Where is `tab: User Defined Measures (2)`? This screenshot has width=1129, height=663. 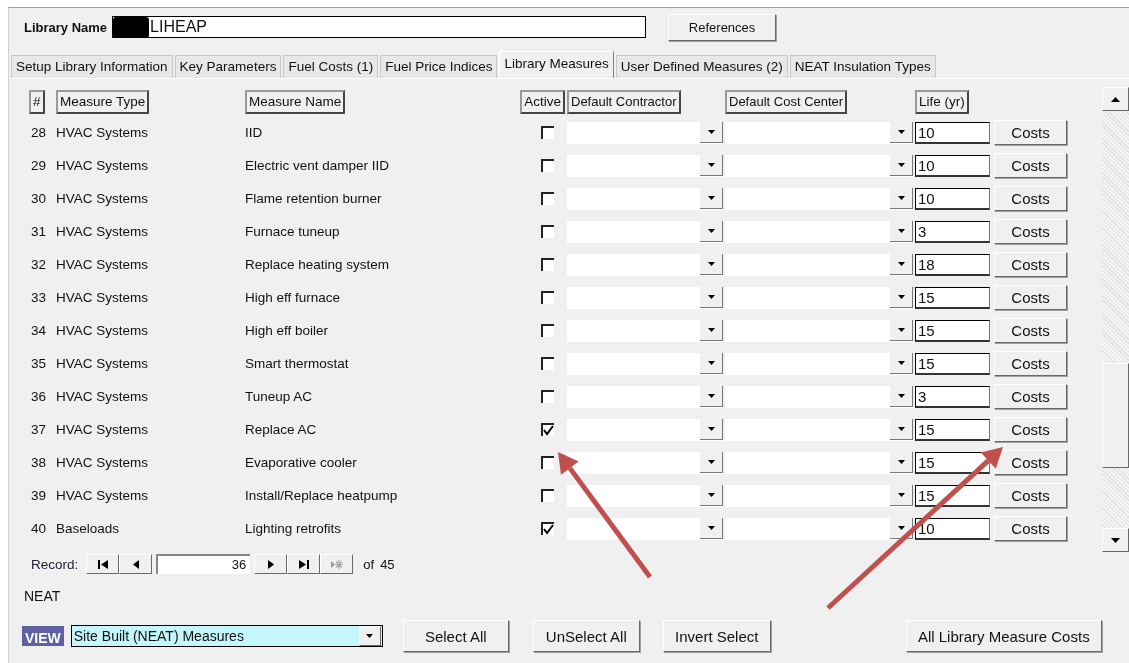
tab: User Defined Measures (2) is located at coordinates (701, 66).